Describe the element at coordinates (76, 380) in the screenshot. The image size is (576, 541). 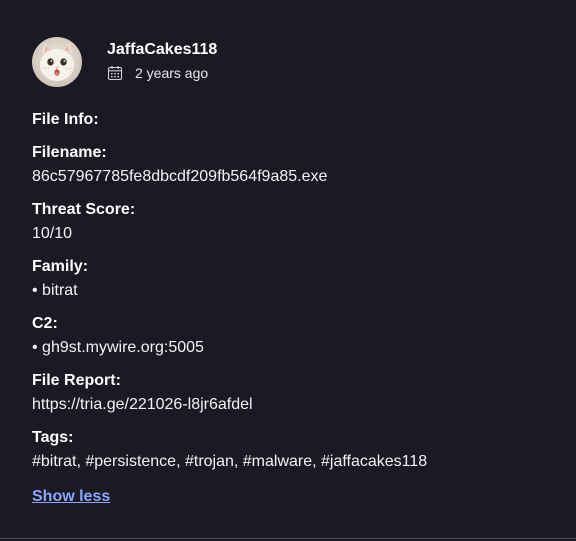
I see `file-report-label: File Report:` at that location.